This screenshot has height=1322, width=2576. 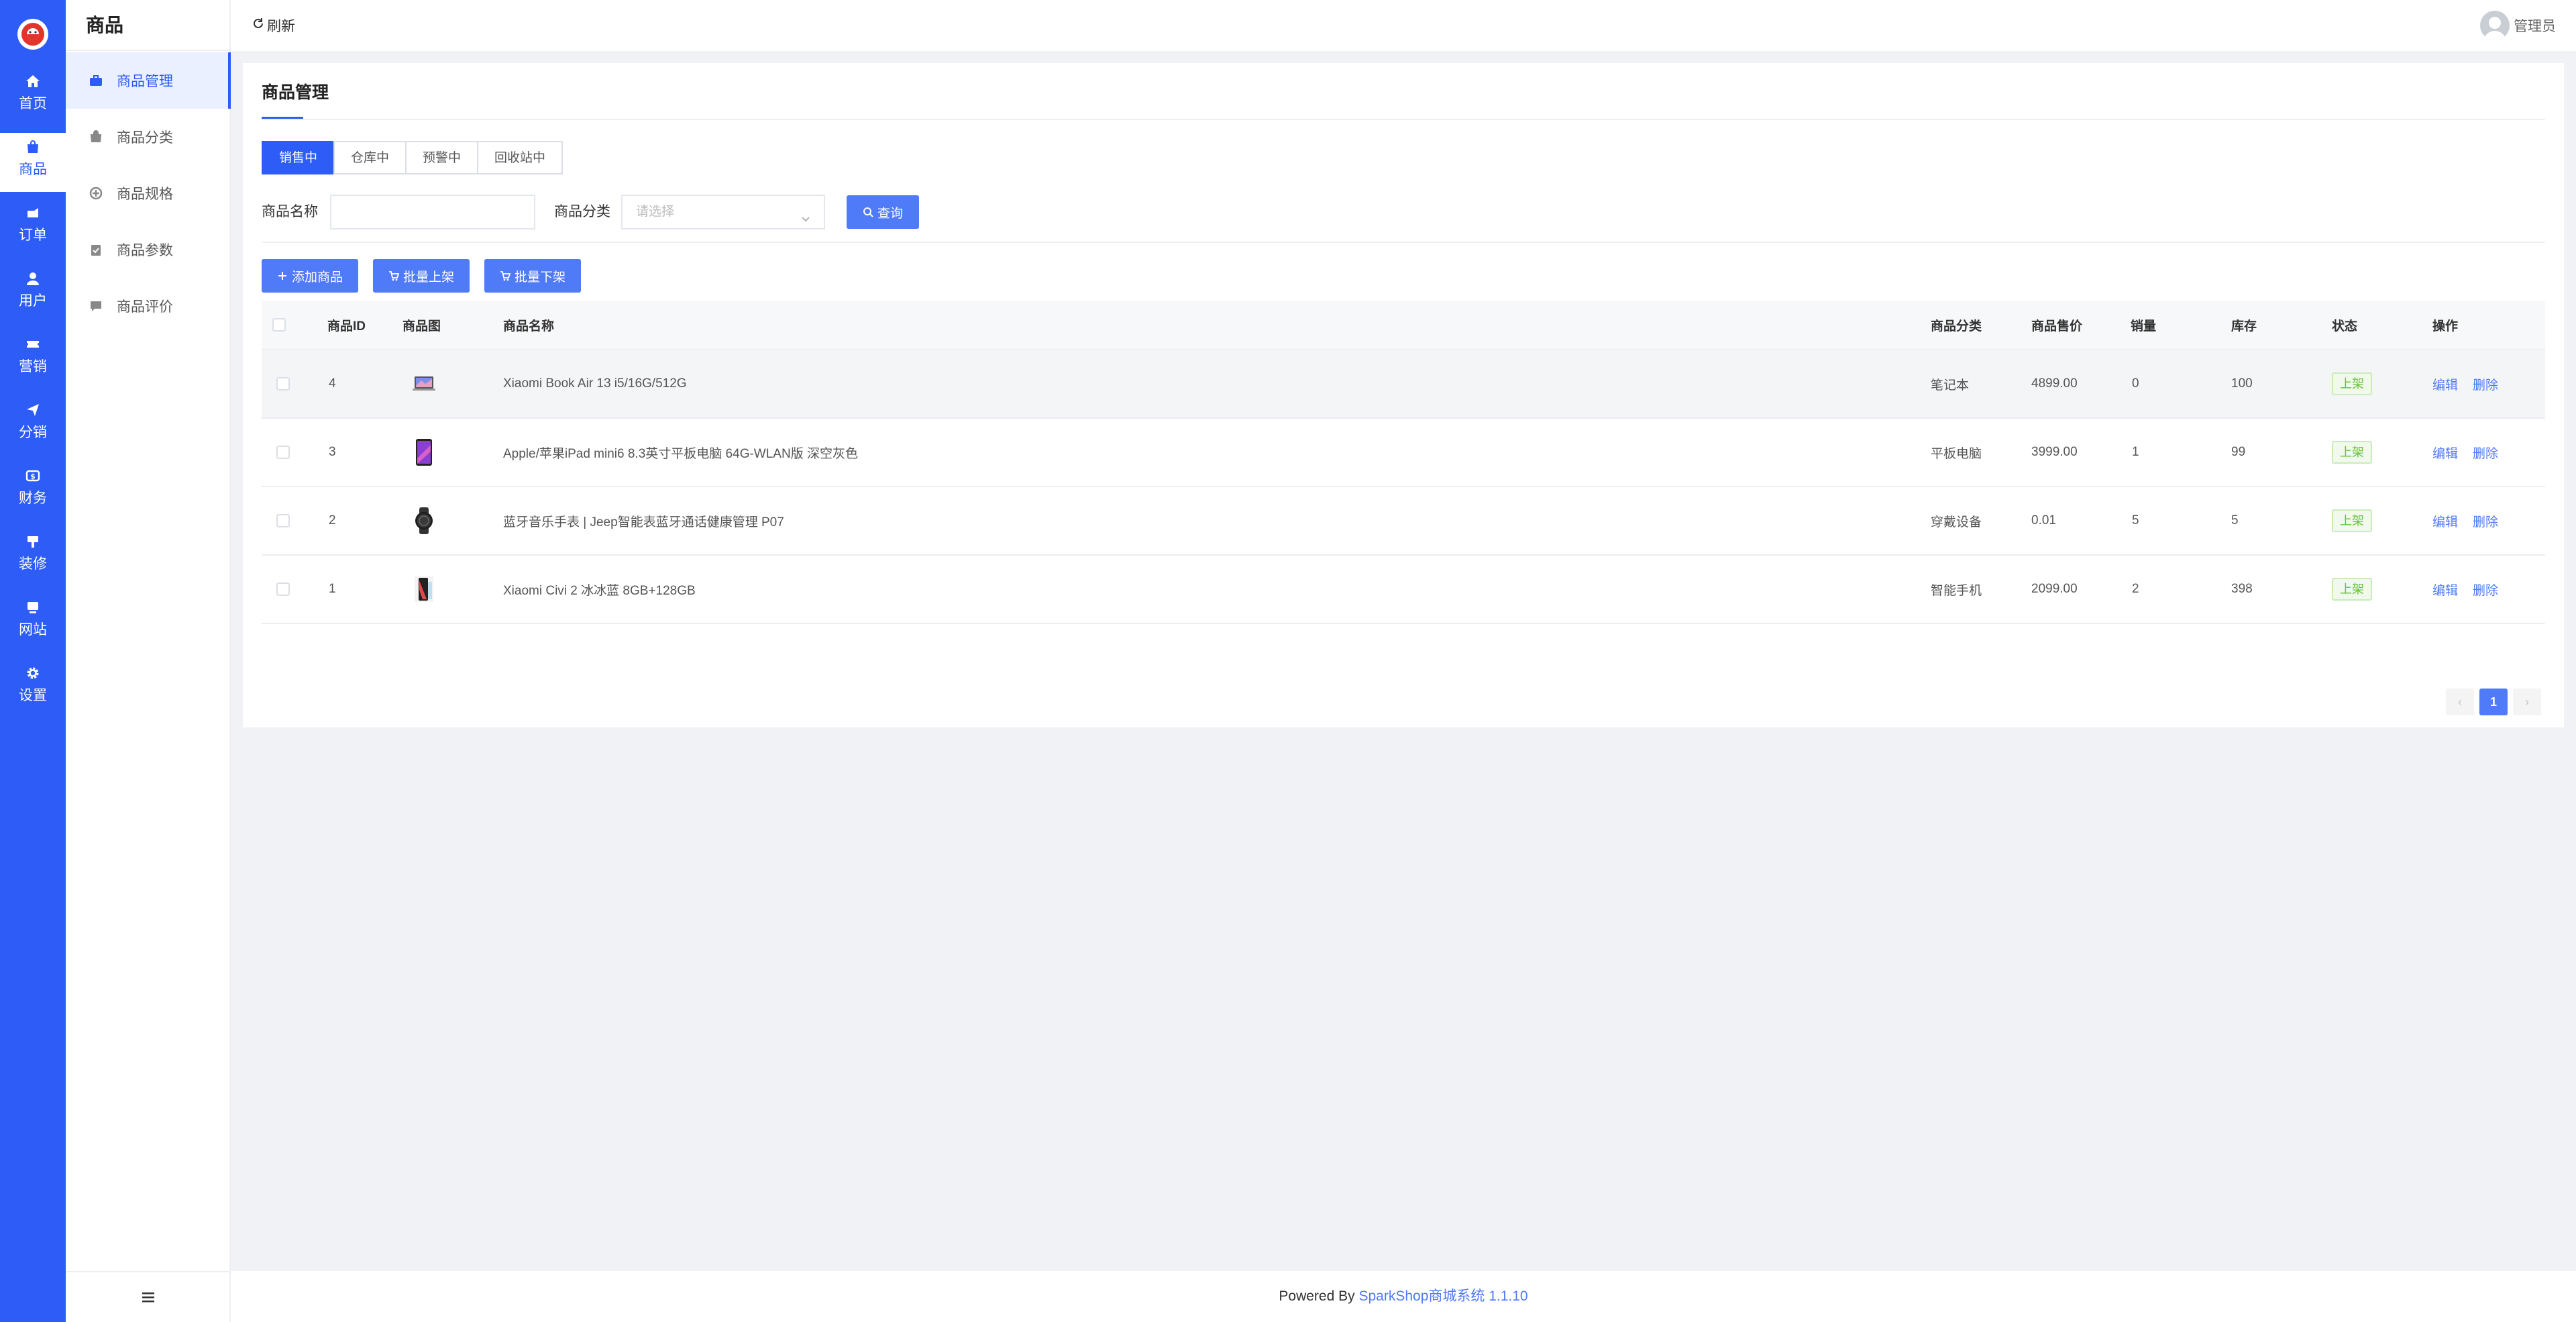 I want to click on subnav-item-goods-spec: 商品规格, so click(x=148, y=193).